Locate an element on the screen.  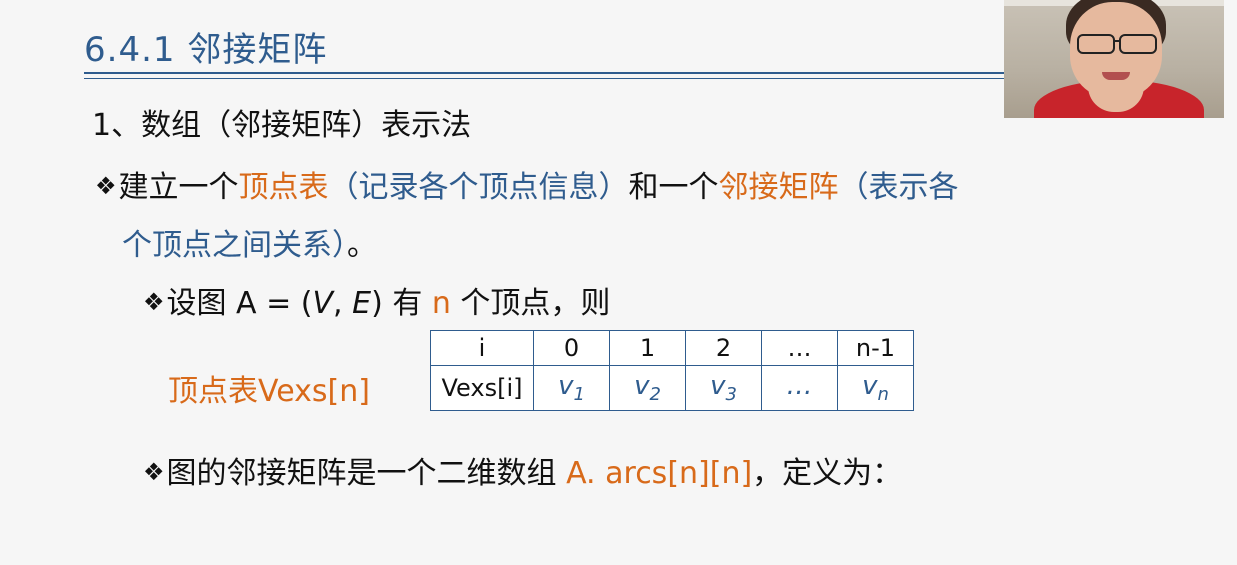
table-cell: v2 is located at coordinates (647, 388).